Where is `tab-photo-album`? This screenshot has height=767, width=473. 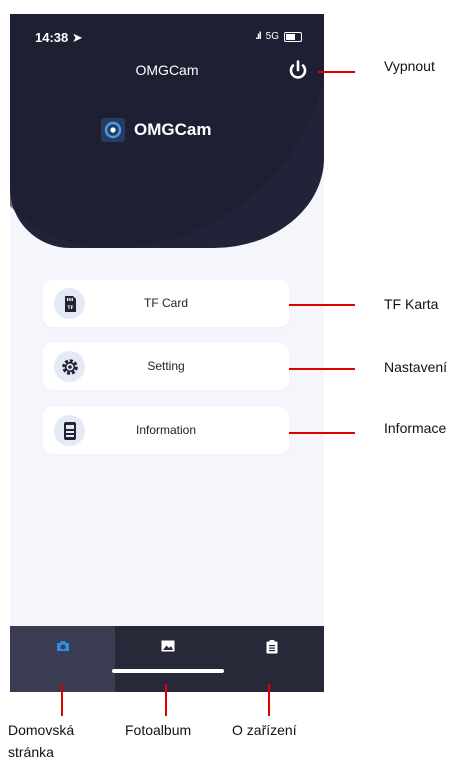
tab-photo-album is located at coordinates (167, 659).